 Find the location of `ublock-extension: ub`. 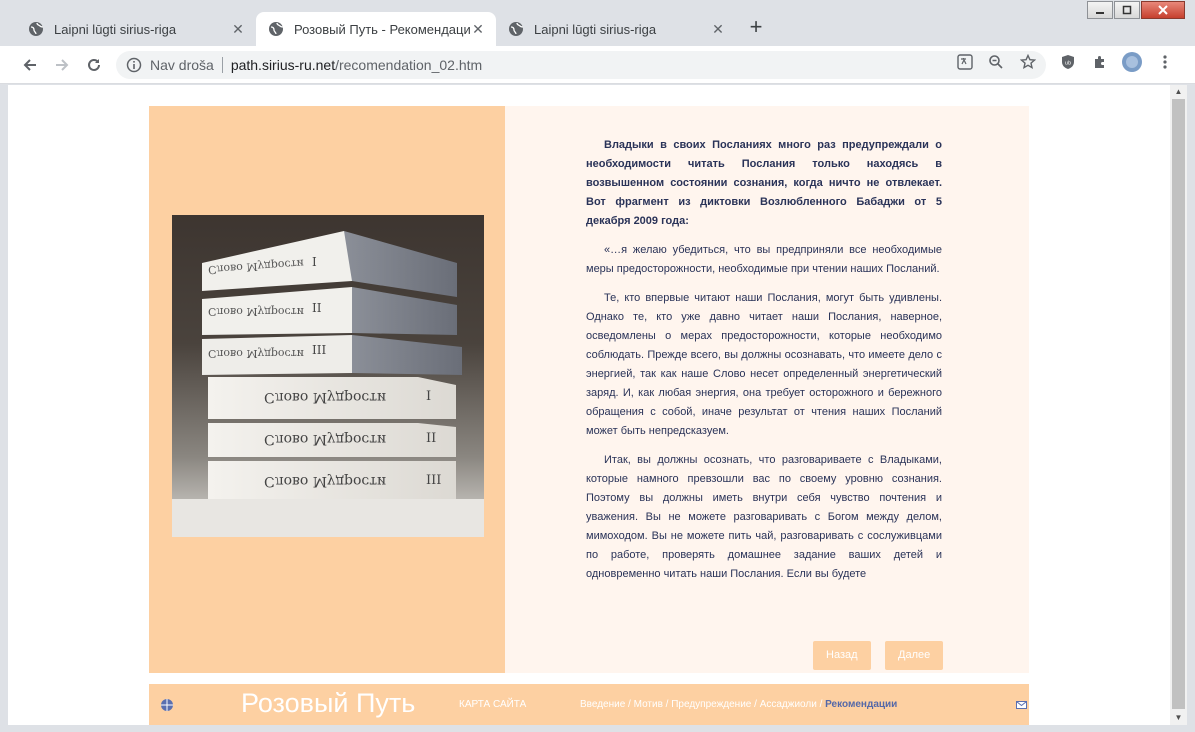

ublock-extension: ub is located at coordinates (1068, 62).